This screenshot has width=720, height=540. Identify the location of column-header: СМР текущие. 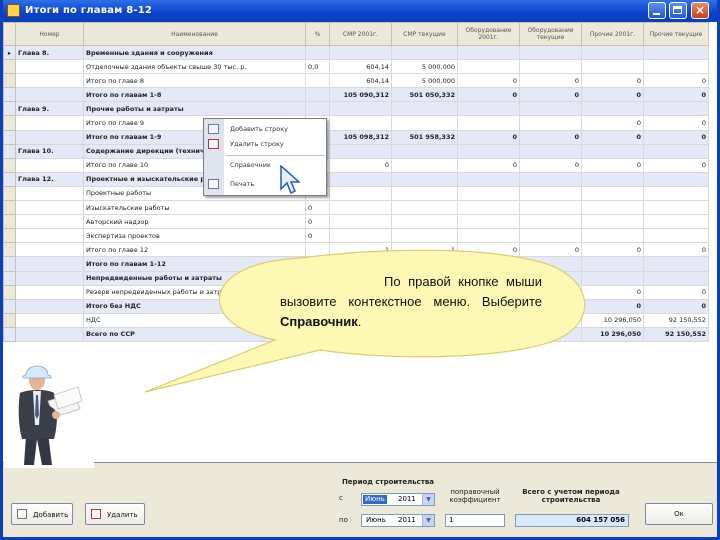
(424, 34).